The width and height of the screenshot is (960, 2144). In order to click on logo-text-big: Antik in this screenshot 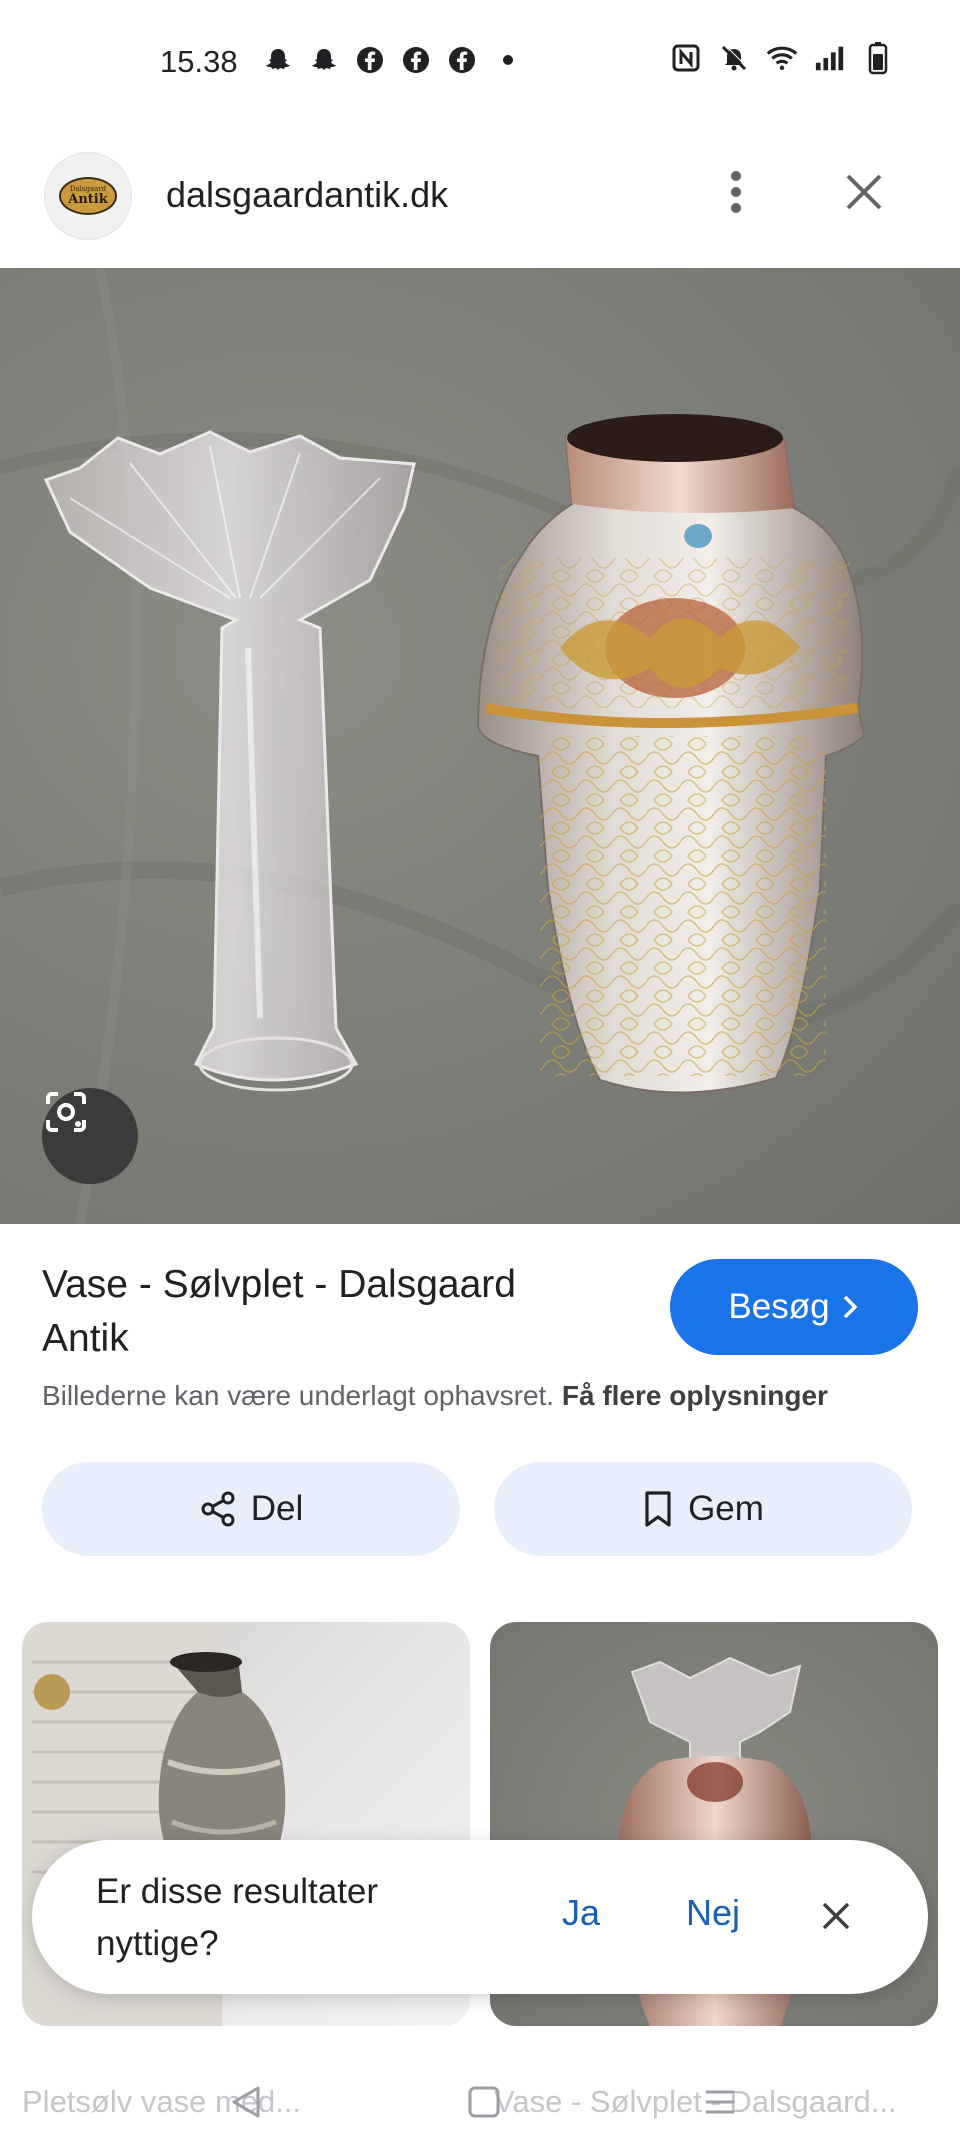, I will do `click(88, 199)`.